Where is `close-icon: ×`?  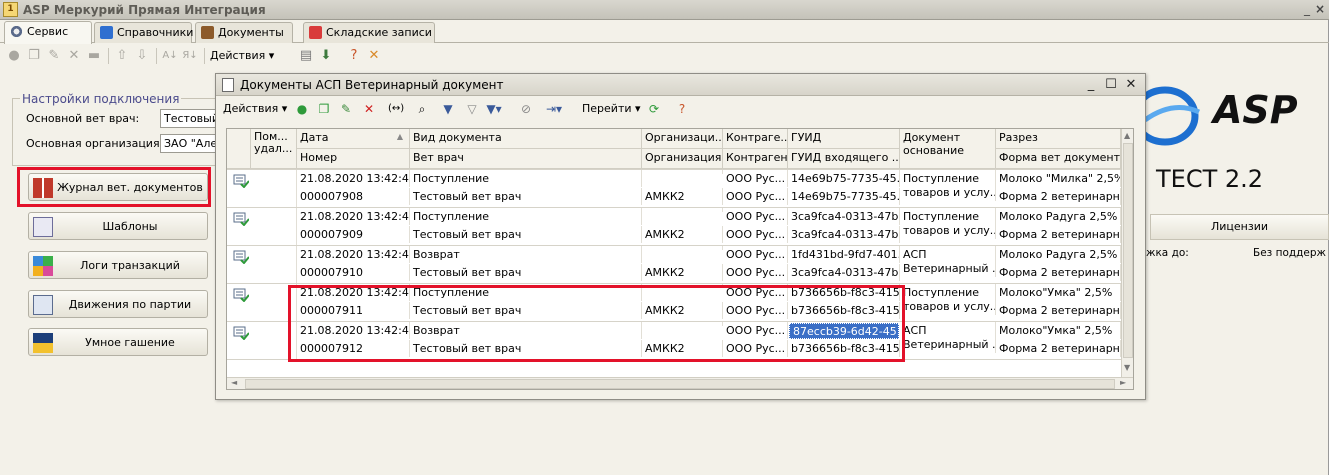 close-icon: × is located at coordinates (1320, 9).